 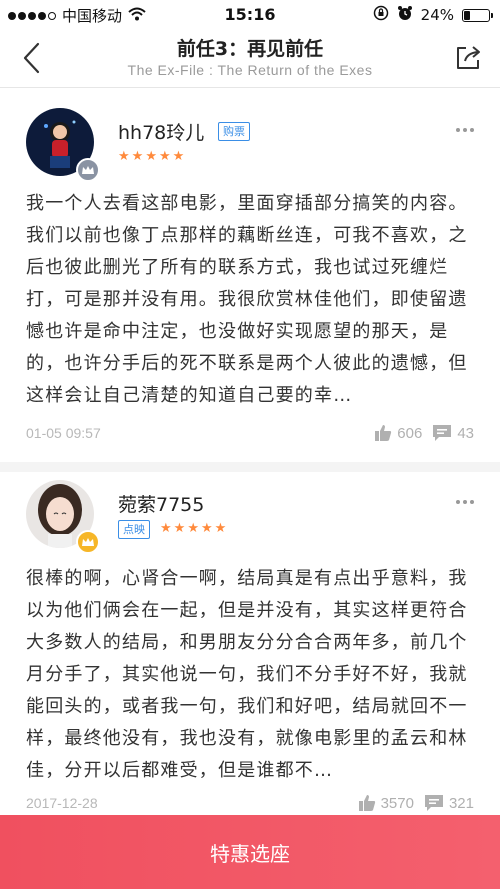 What do you see at coordinates (467, 15) in the screenshot?
I see `battery-level-fill` at bounding box center [467, 15].